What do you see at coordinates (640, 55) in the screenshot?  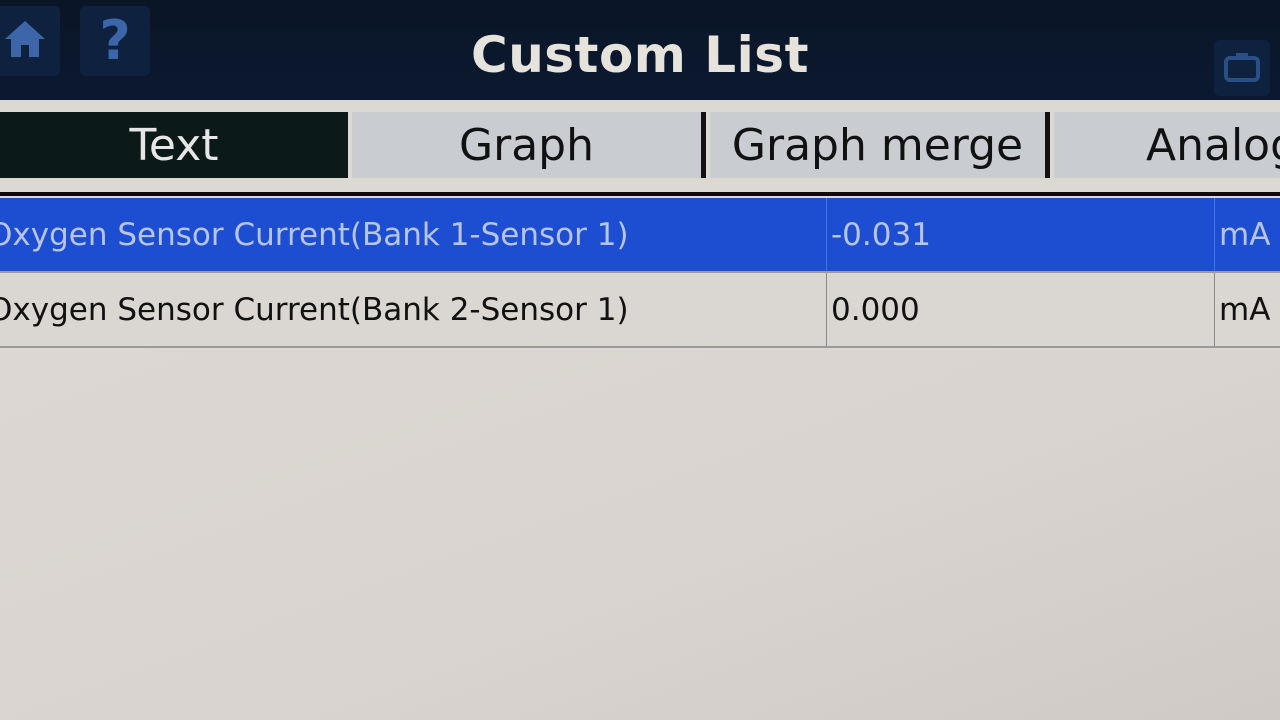 I see `page-title: Custom List` at bounding box center [640, 55].